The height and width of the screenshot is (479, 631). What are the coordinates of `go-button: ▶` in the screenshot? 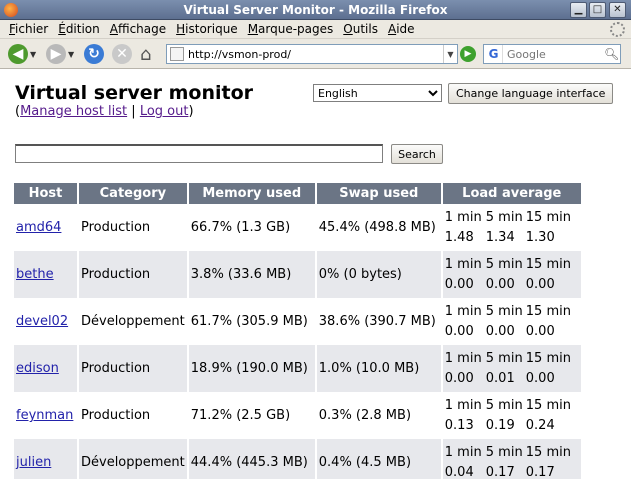 It's located at (468, 54).